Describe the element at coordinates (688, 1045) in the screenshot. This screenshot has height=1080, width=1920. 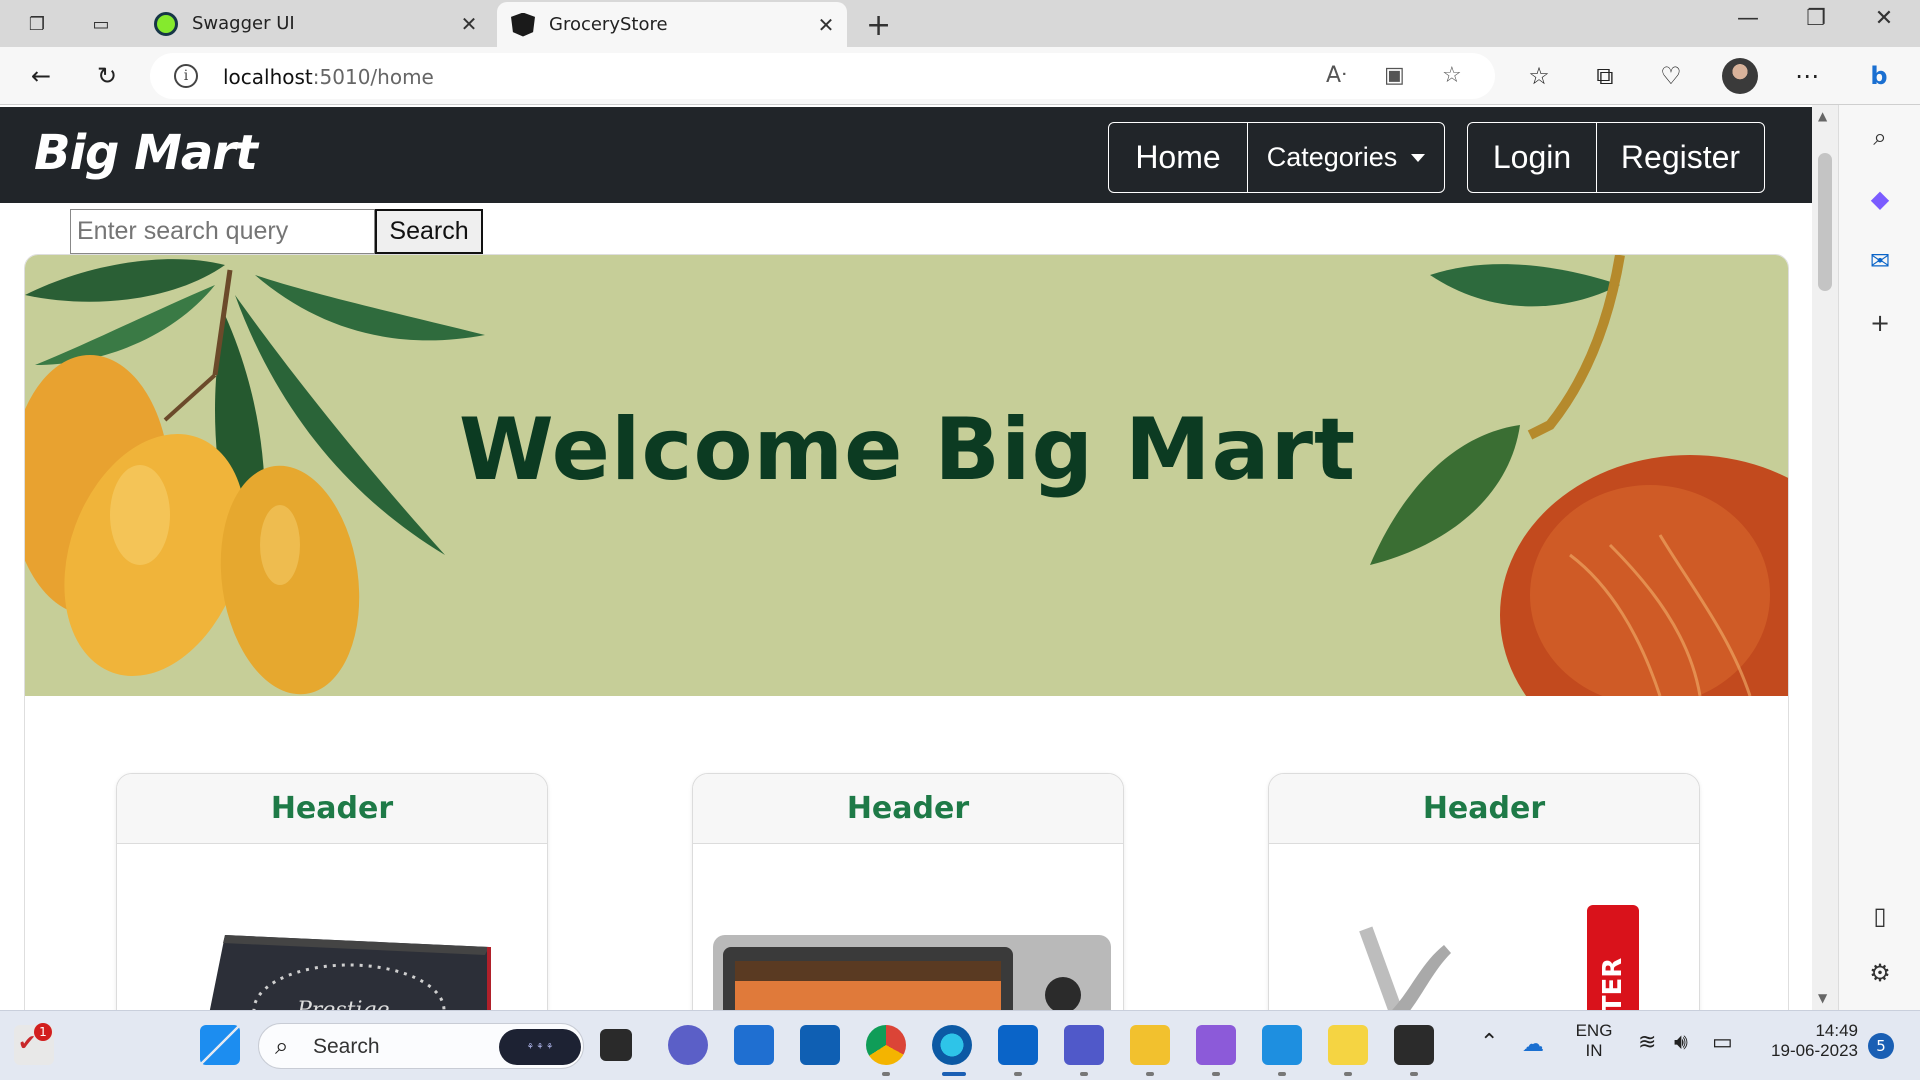
I see `teams-chat-icon` at that location.